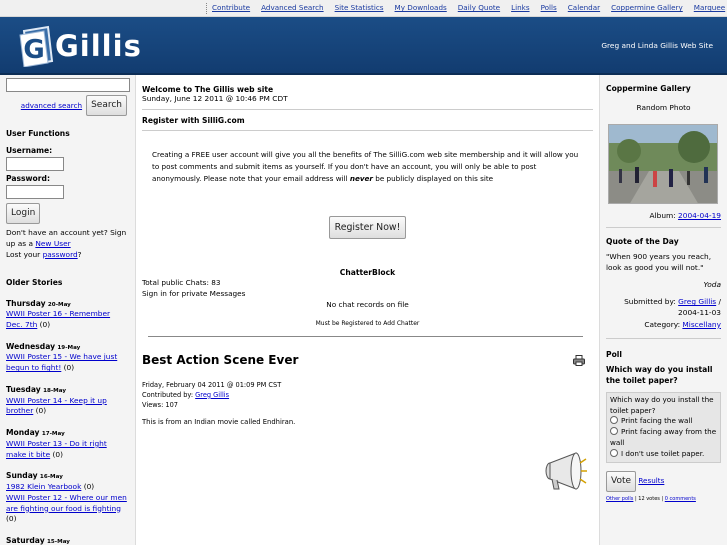 This screenshot has width=727, height=547. What do you see at coordinates (98, 46) in the screenshot?
I see `logo-text: Gillis` at bounding box center [98, 46].